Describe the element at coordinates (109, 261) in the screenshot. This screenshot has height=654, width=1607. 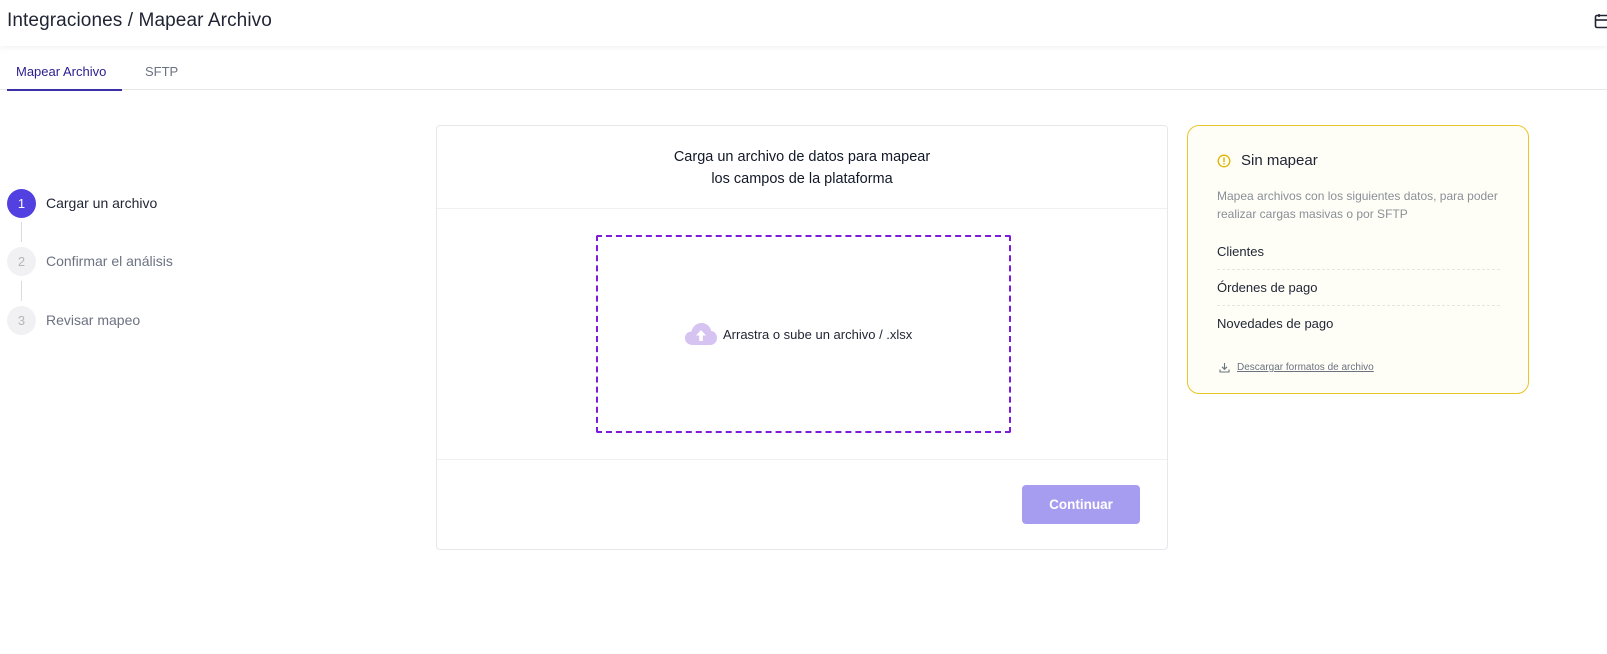
I see `step-label: Confirmar el análisis` at that location.